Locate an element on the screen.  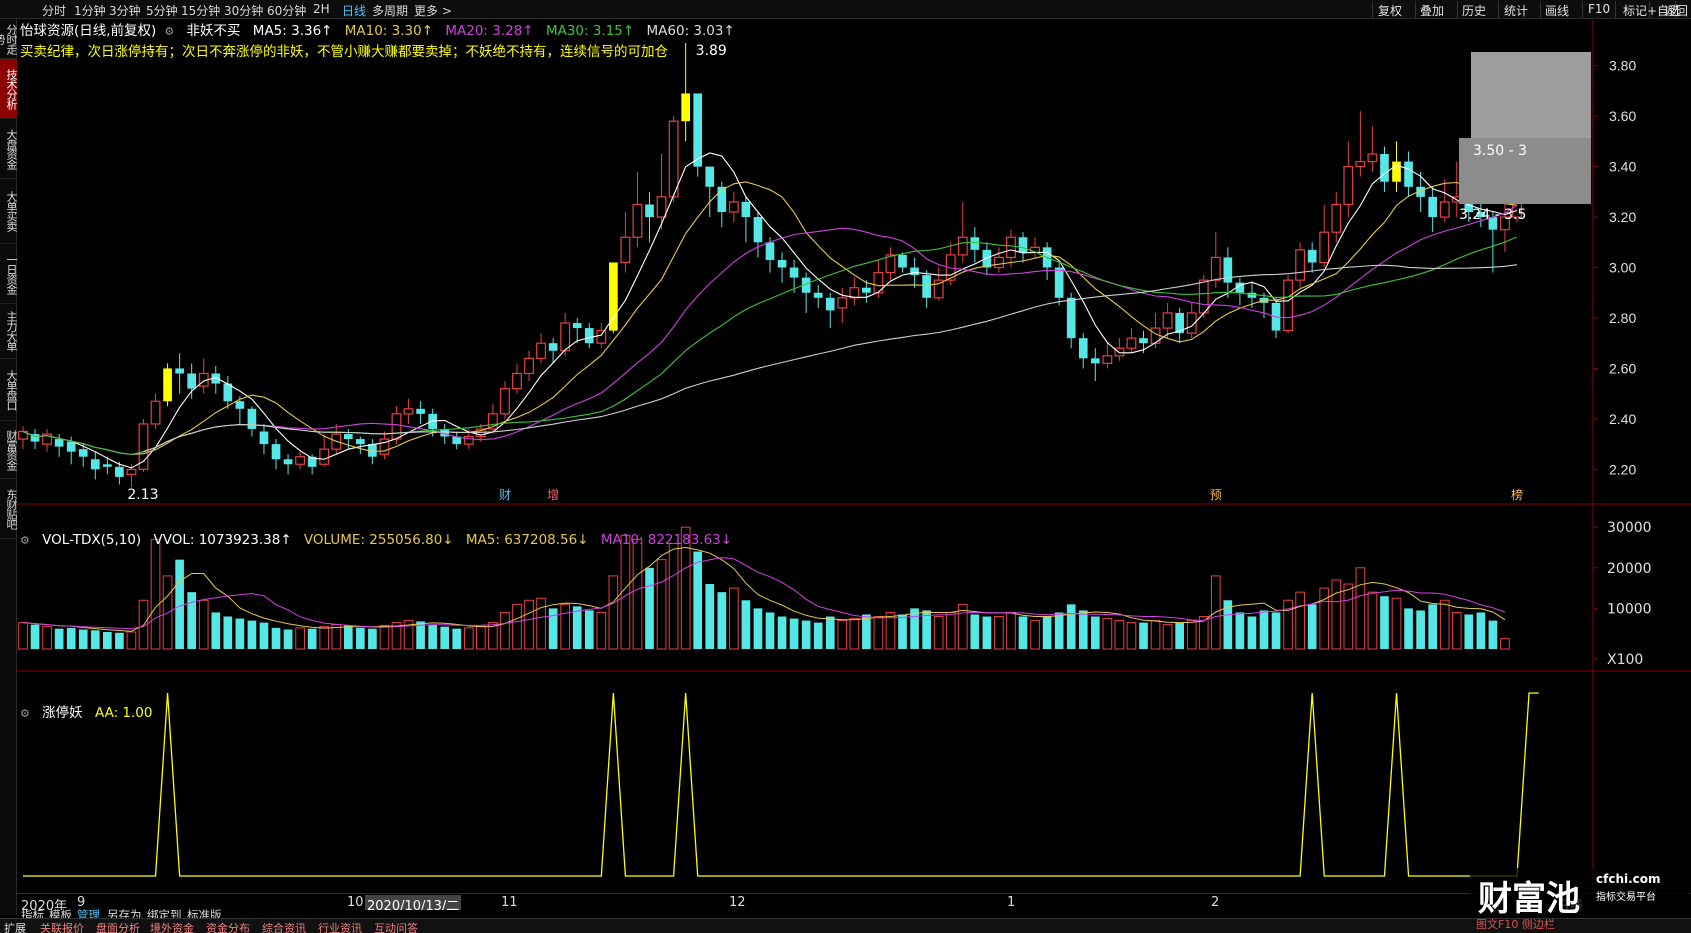
left-tab-2: 大盘资金 is located at coordinates (9, 149).